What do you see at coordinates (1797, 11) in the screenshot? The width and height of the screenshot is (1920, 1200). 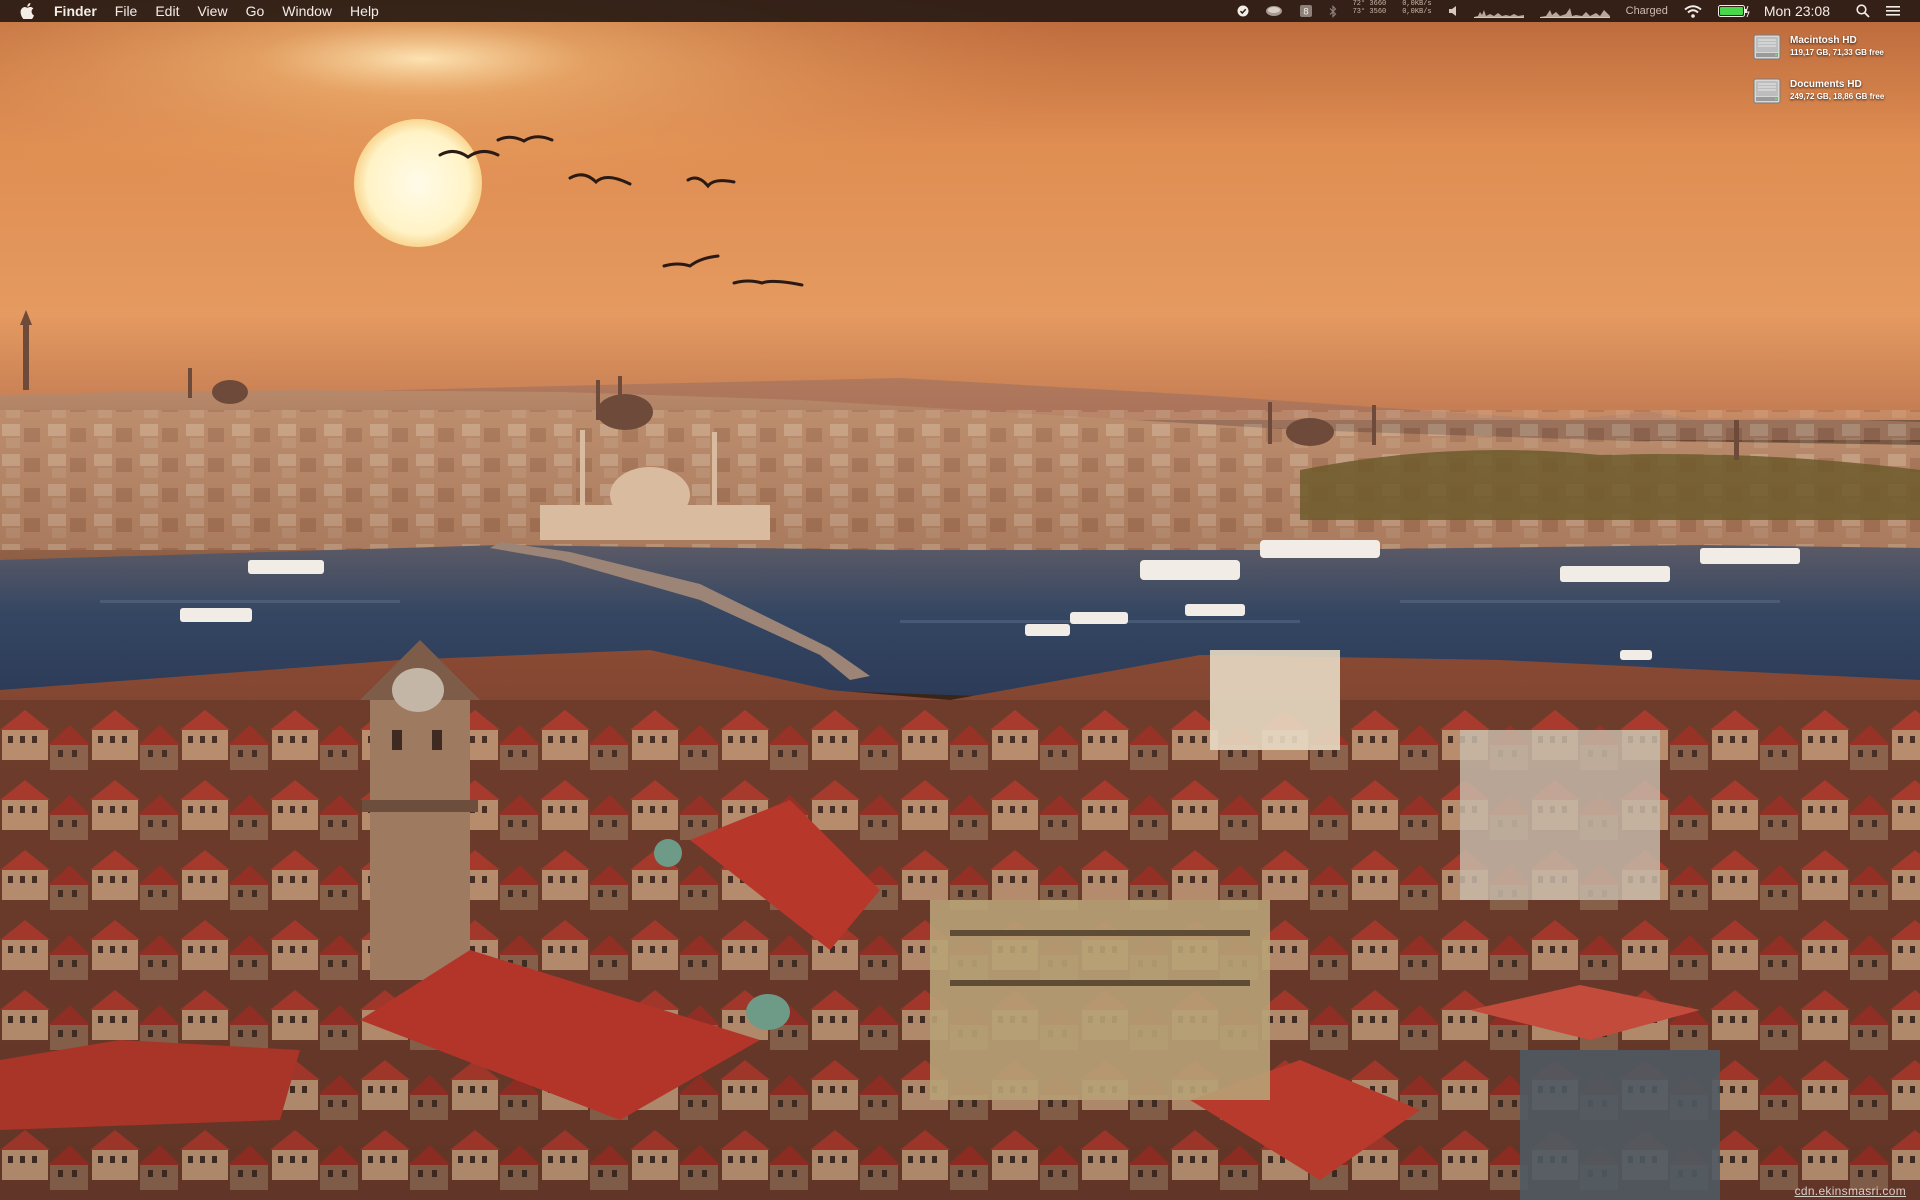 I see `menu-clock: Mon 23:08` at bounding box center [1797, 11].